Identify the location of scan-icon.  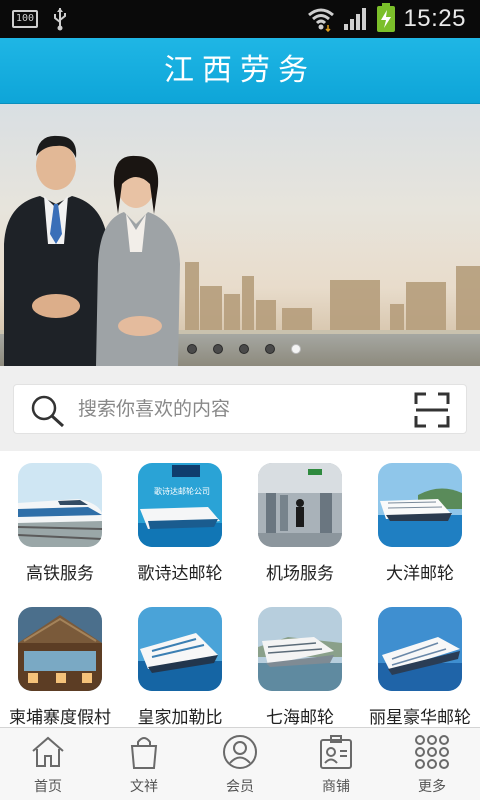
(432, 410).